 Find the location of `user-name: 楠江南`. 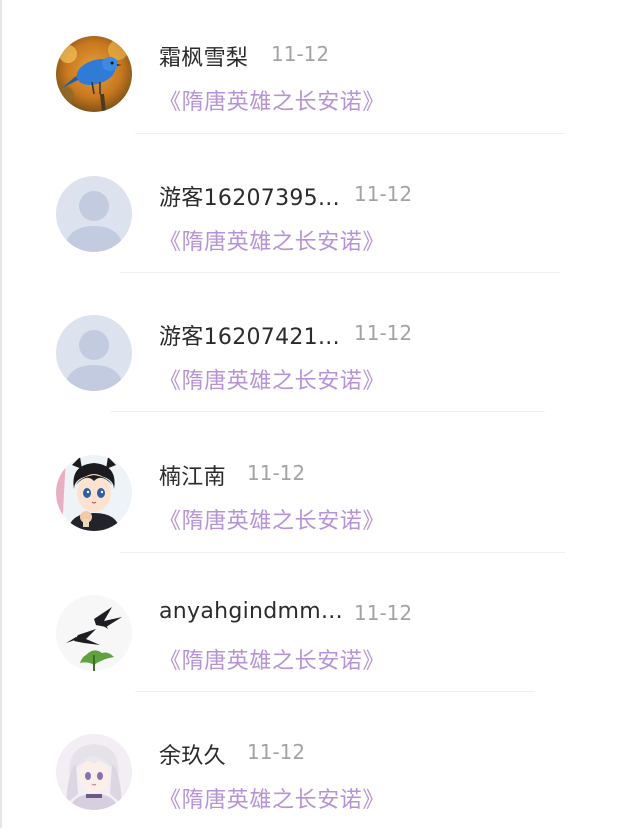

user-name: 楠江南 is located at coordinates (192, 475).